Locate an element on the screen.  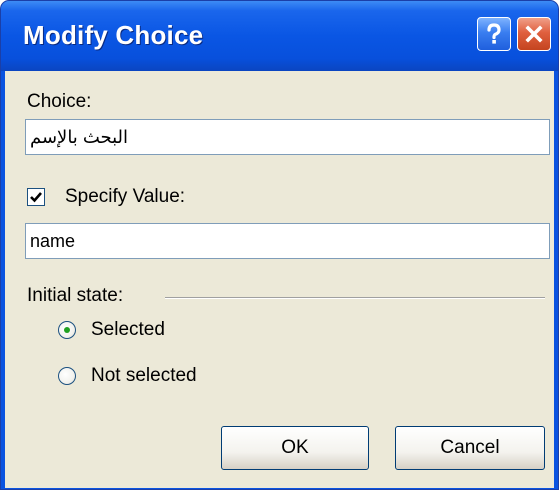
selected-radio-label: Selected is located at coordinates (128, 330).